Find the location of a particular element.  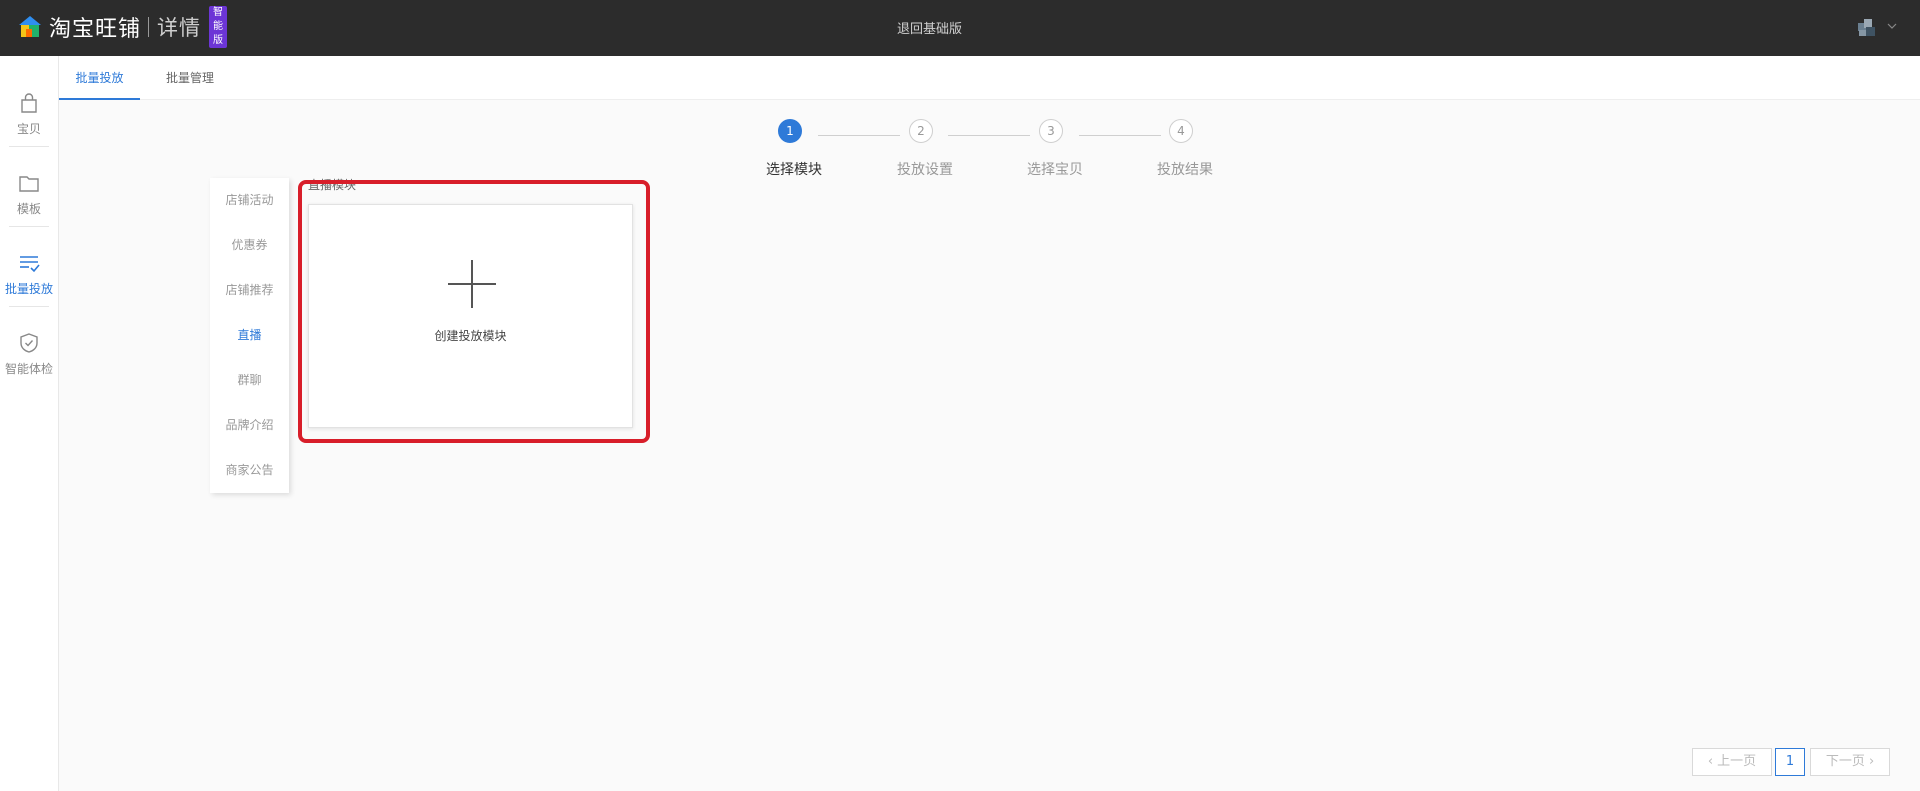

category-shop-activity: 店铺活动 is located at coordinates (249, 200).